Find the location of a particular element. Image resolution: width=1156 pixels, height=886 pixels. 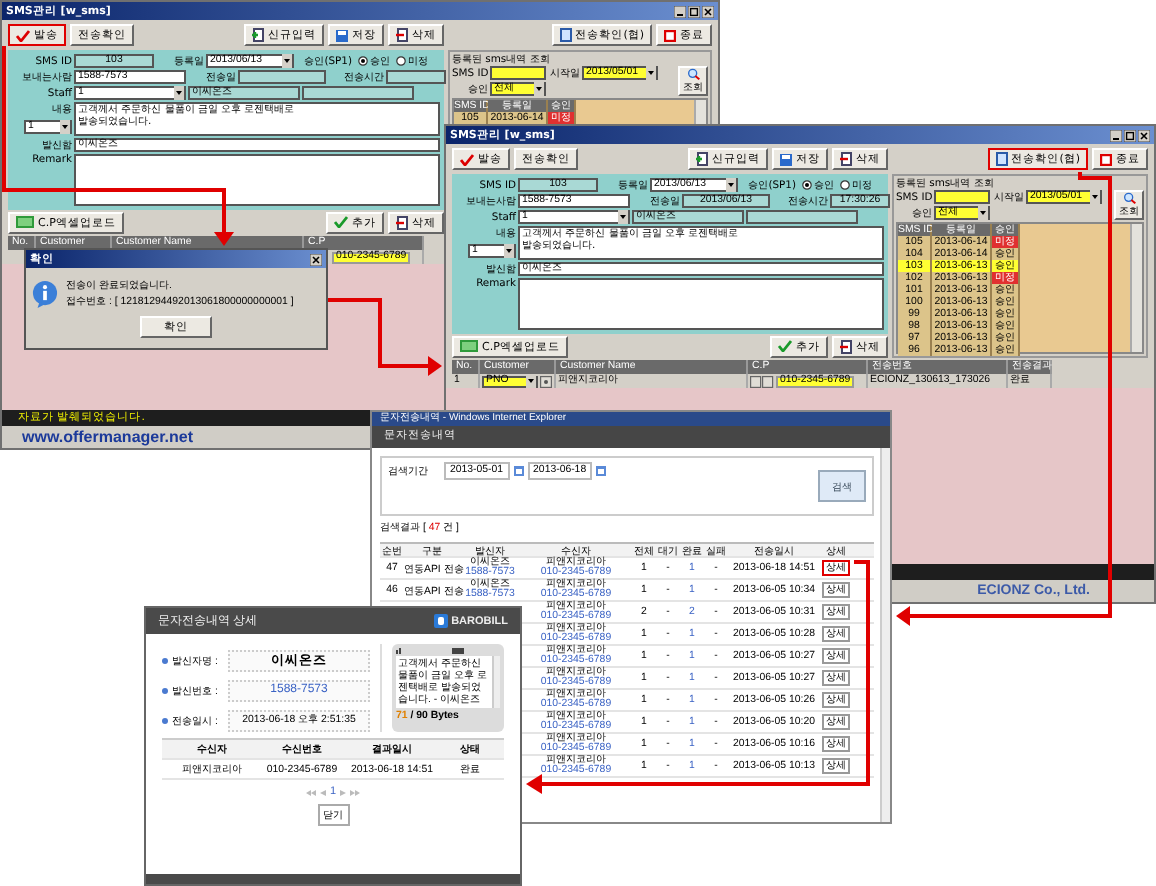

sent-date-field is located at coordinates (282, 77).